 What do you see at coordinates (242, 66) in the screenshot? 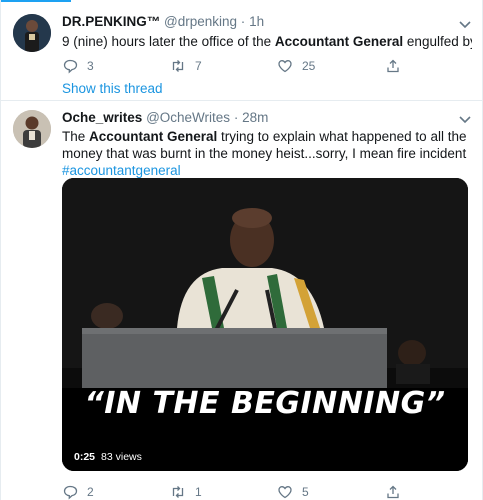
I see `tweet-actions: 3 7 25` at bounding box center [242, 66].